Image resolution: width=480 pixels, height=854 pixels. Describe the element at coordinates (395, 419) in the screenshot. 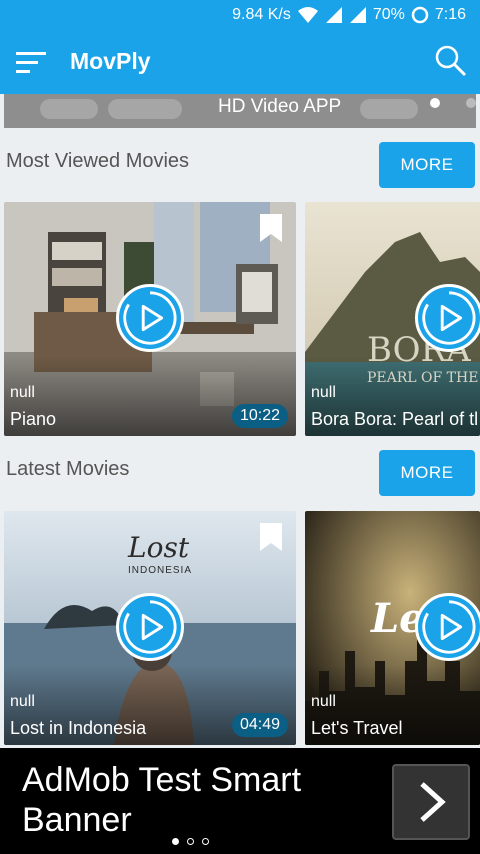

I see `movie-title: Bora Bora: Pearl of tl` at that location.